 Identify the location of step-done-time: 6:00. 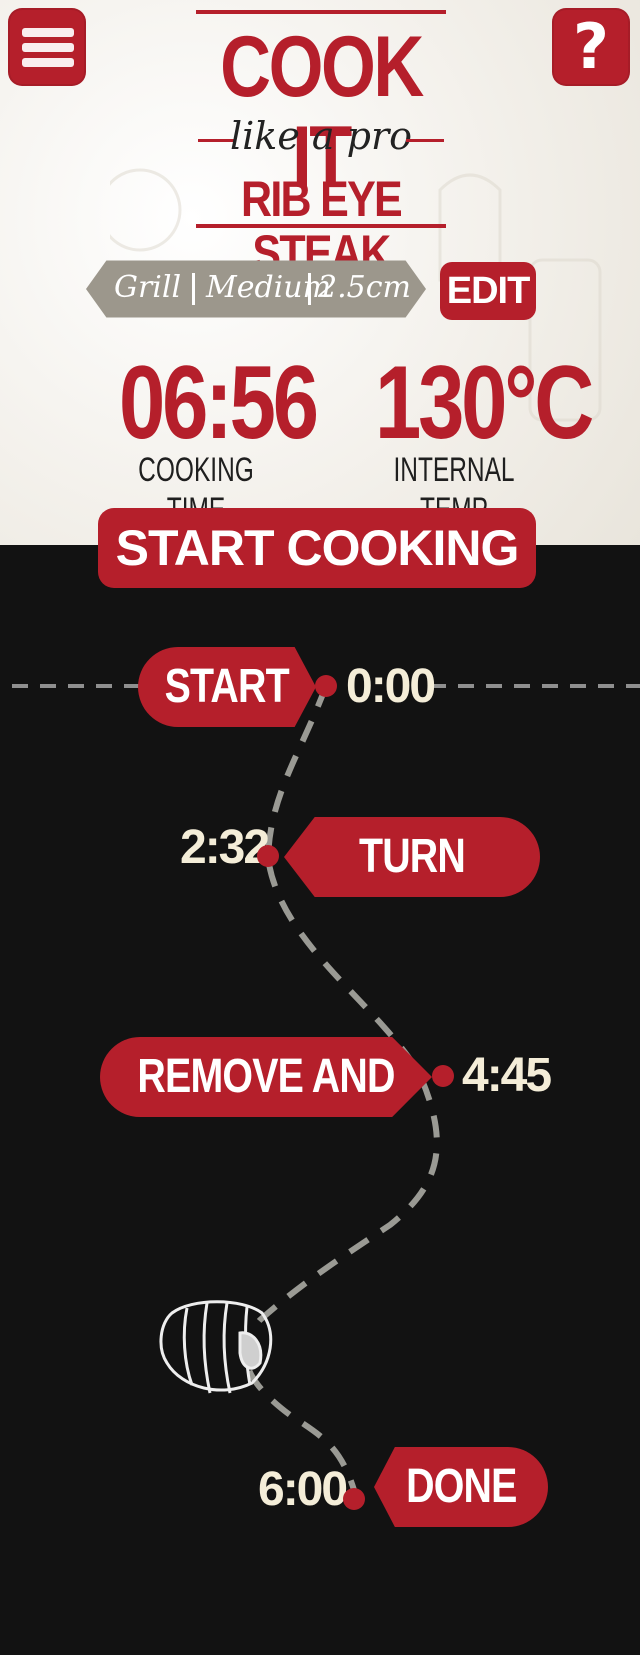
(303, 1489).